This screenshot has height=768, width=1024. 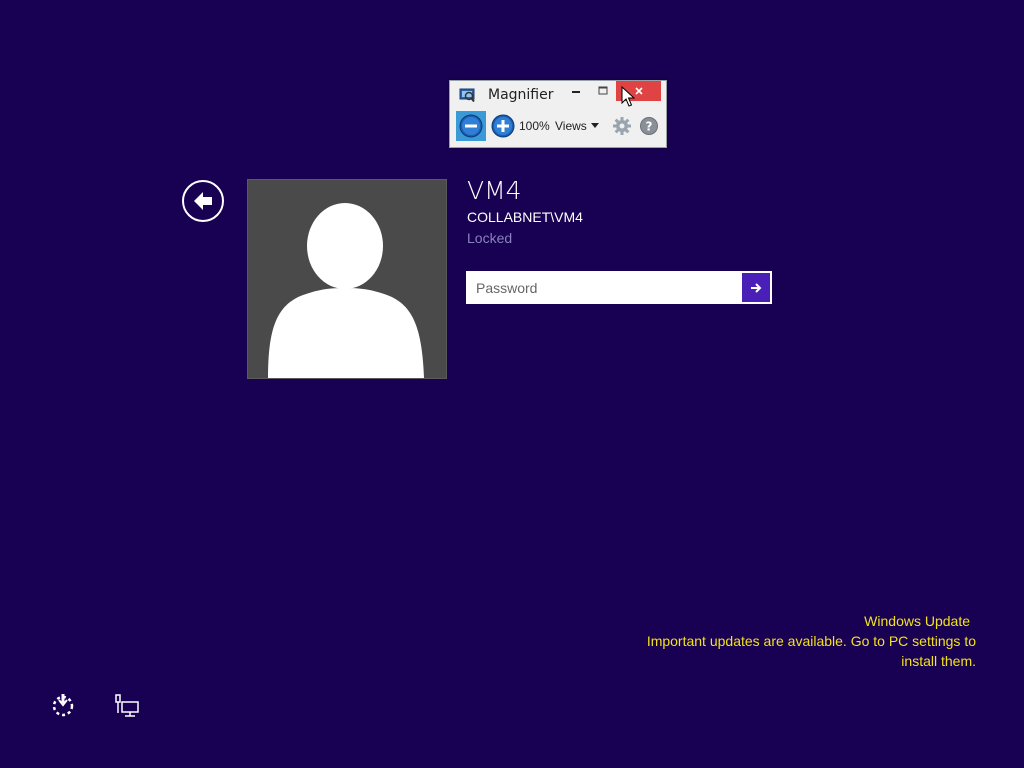 I want to click on password-box, so click(x=619, y=287).